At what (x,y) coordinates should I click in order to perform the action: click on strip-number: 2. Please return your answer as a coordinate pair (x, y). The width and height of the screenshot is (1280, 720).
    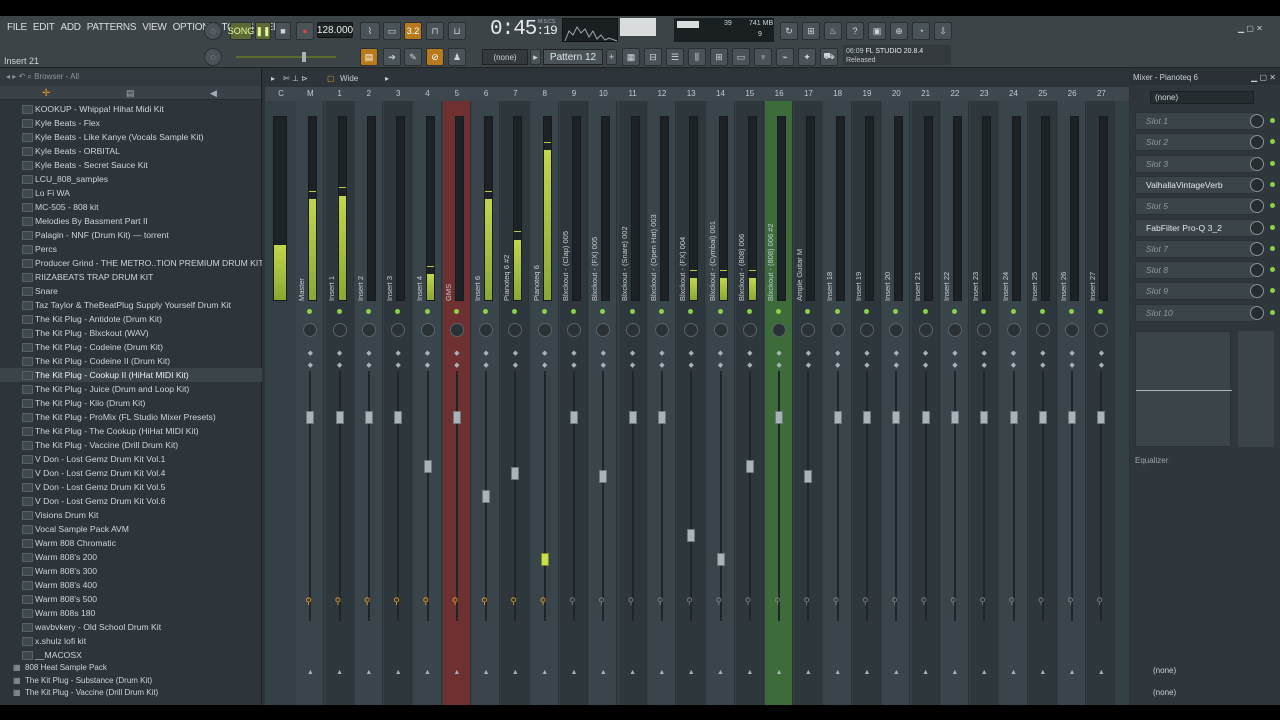
    Looking at the image, I should click on (369, 93).